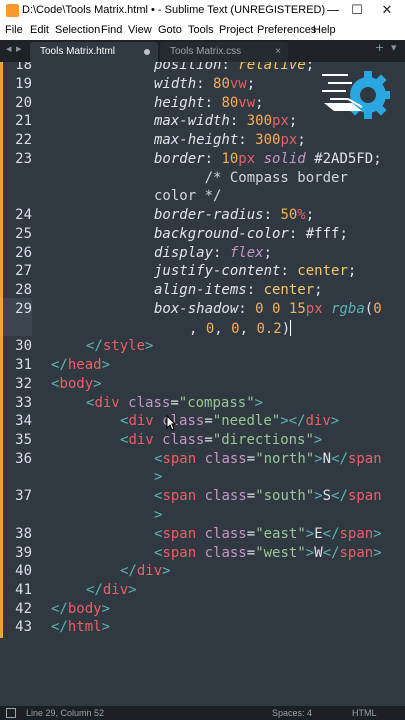 The image size is (405, 720). What do you see at coordinates (1, 350) in the screenshot?
I see `gutter-highlight-bar` at bounding box center [1, 350].